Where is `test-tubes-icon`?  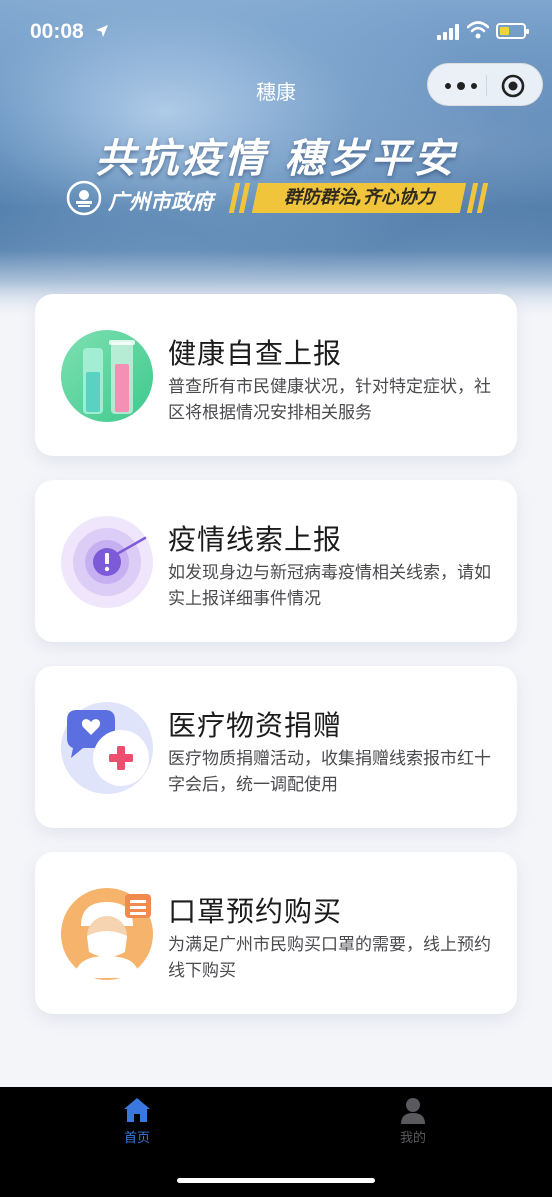
test-tubes-icon is located at coordinates (107, 376).